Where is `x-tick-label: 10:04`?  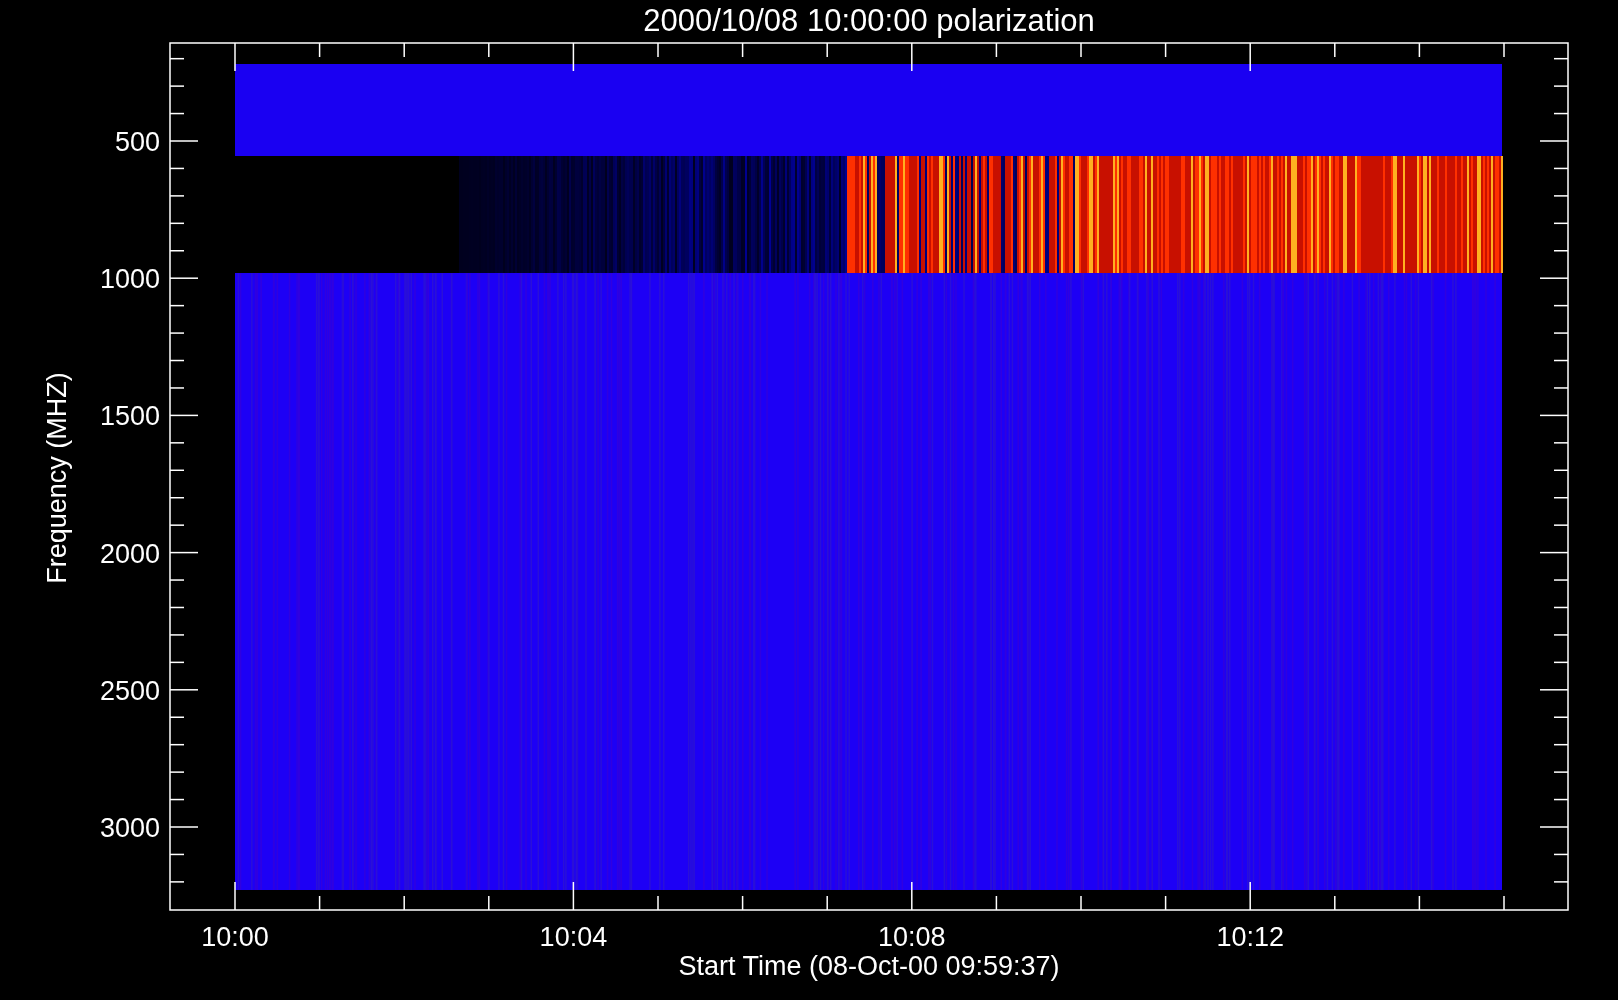 x-tick-label: 10:04 is located at coordinates (573, 937).